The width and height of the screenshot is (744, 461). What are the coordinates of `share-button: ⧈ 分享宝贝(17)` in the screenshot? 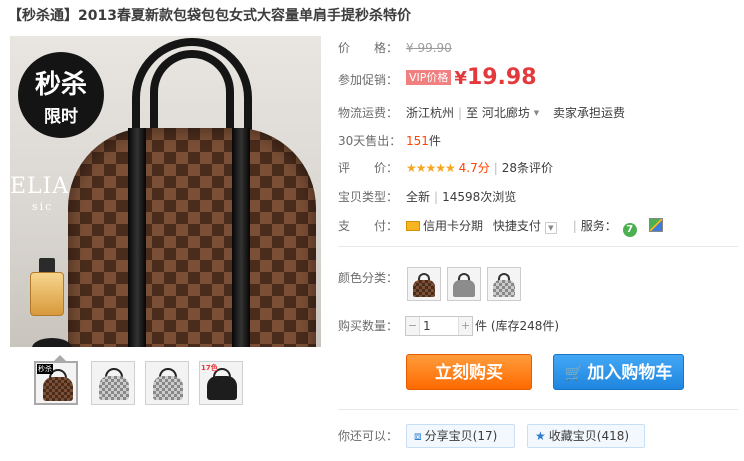 It's located at (460, 436).